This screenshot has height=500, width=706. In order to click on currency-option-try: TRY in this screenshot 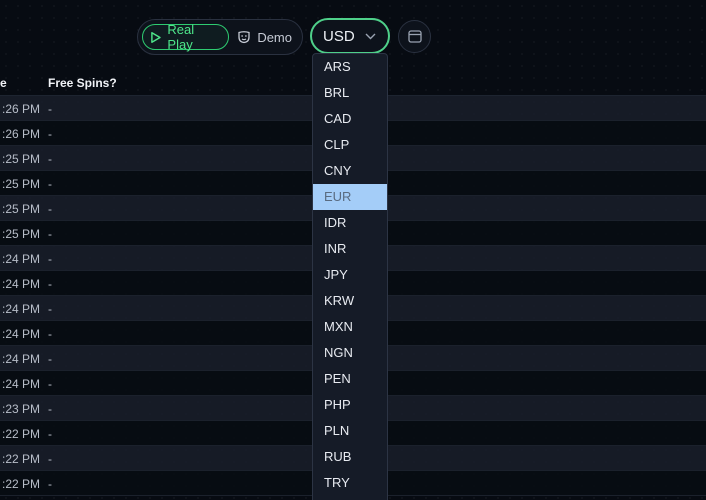, I will do `click(350, 483)`.